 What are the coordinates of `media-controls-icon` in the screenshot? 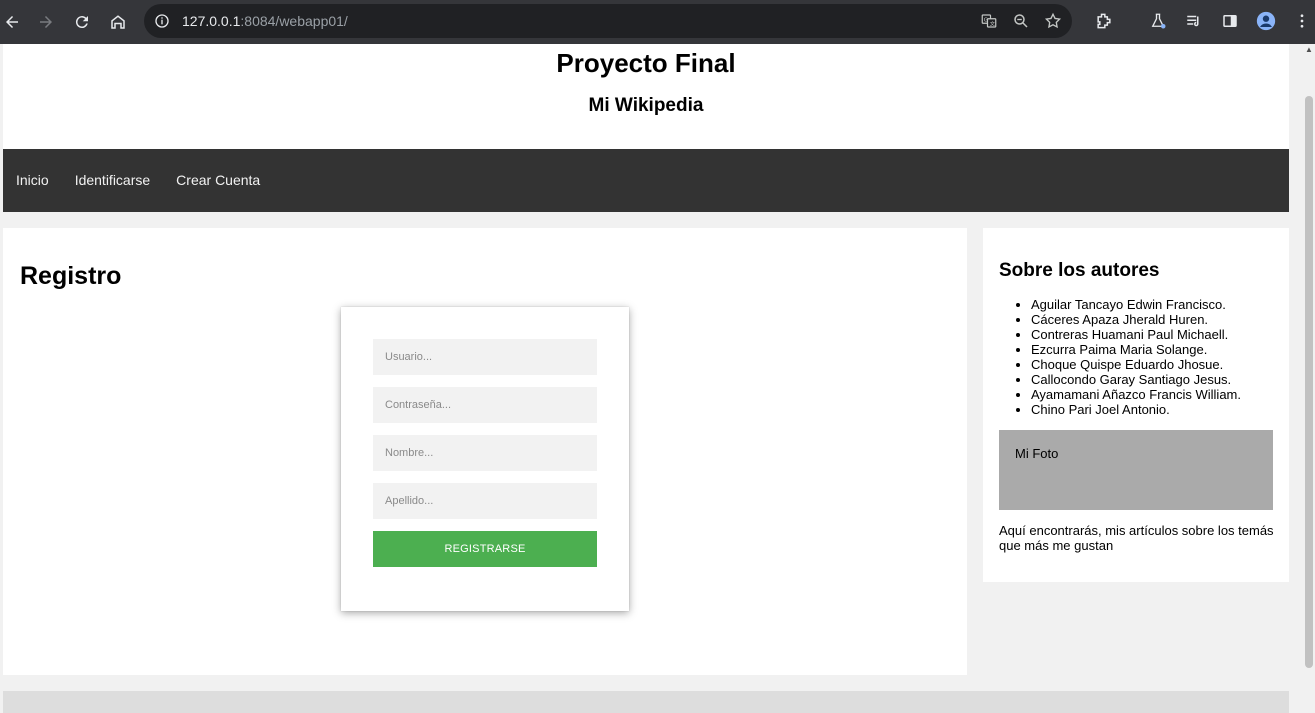 It's located at (1194, 21).